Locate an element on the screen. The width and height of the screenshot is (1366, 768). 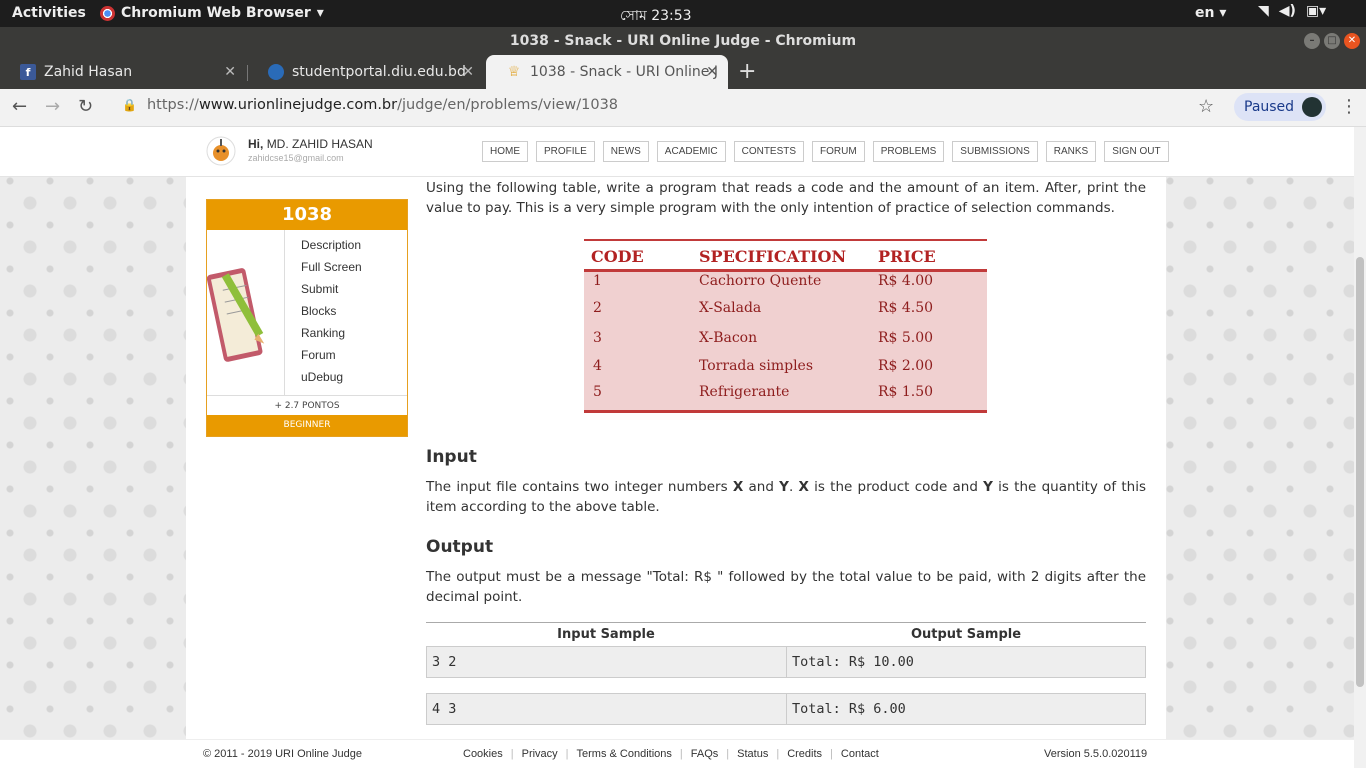
footer-link-credits: Credits is located at coordinates (804, 754).